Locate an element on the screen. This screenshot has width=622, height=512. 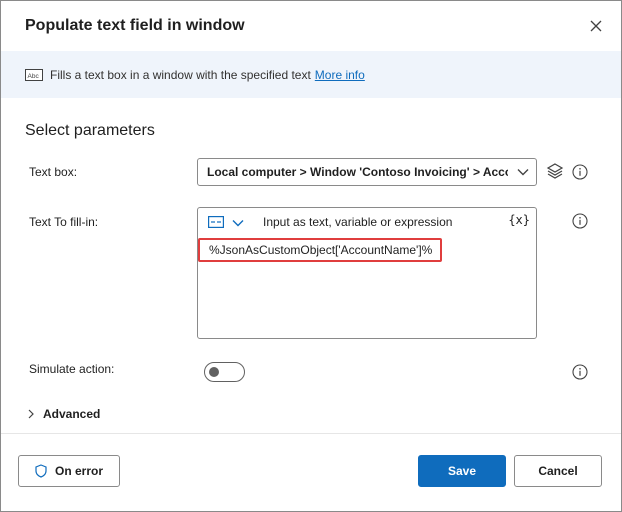
on-error-label: On error is located at coordinates (78, 471).